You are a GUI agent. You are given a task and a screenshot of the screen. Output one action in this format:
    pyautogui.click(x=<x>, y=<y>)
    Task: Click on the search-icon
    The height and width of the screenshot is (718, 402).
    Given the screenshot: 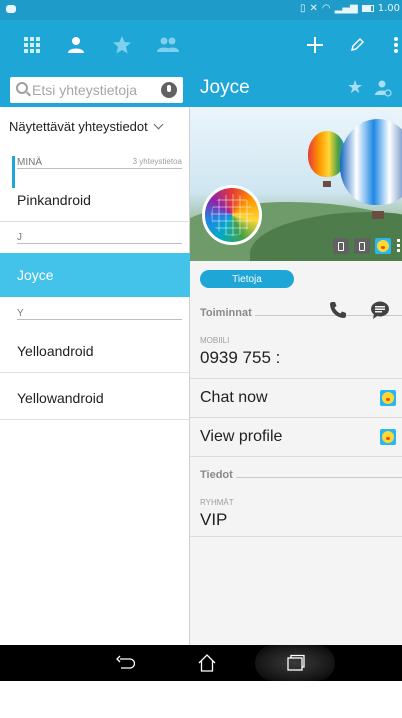 What is the action you would take?
    pyautogui.click(x=22, y=88)
    